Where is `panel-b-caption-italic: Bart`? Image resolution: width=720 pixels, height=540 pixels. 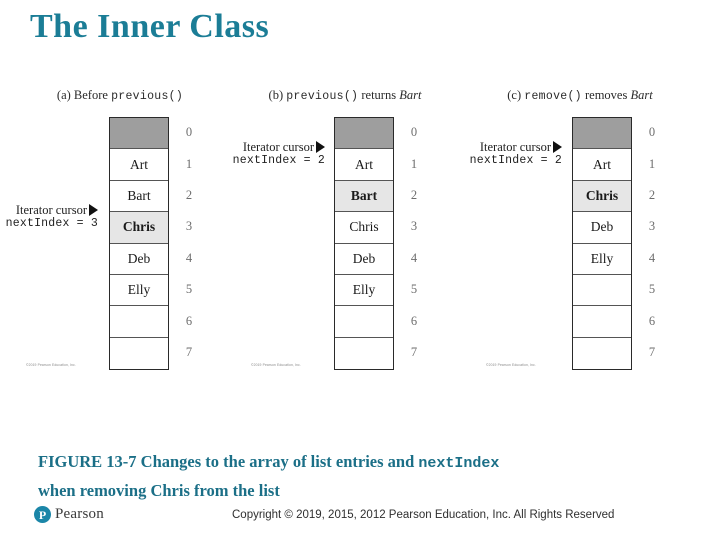 panel-b-caption-italic: Bart is located at coordinates (410, 95).